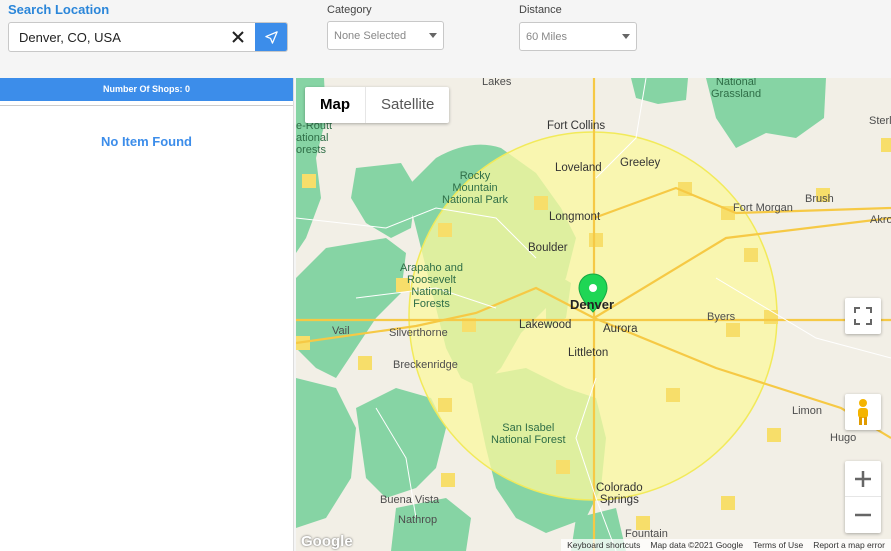  Describe the element at coordinates (575, 217) in the screenshot. I see `map-label-longmont: Longmont` at that location.